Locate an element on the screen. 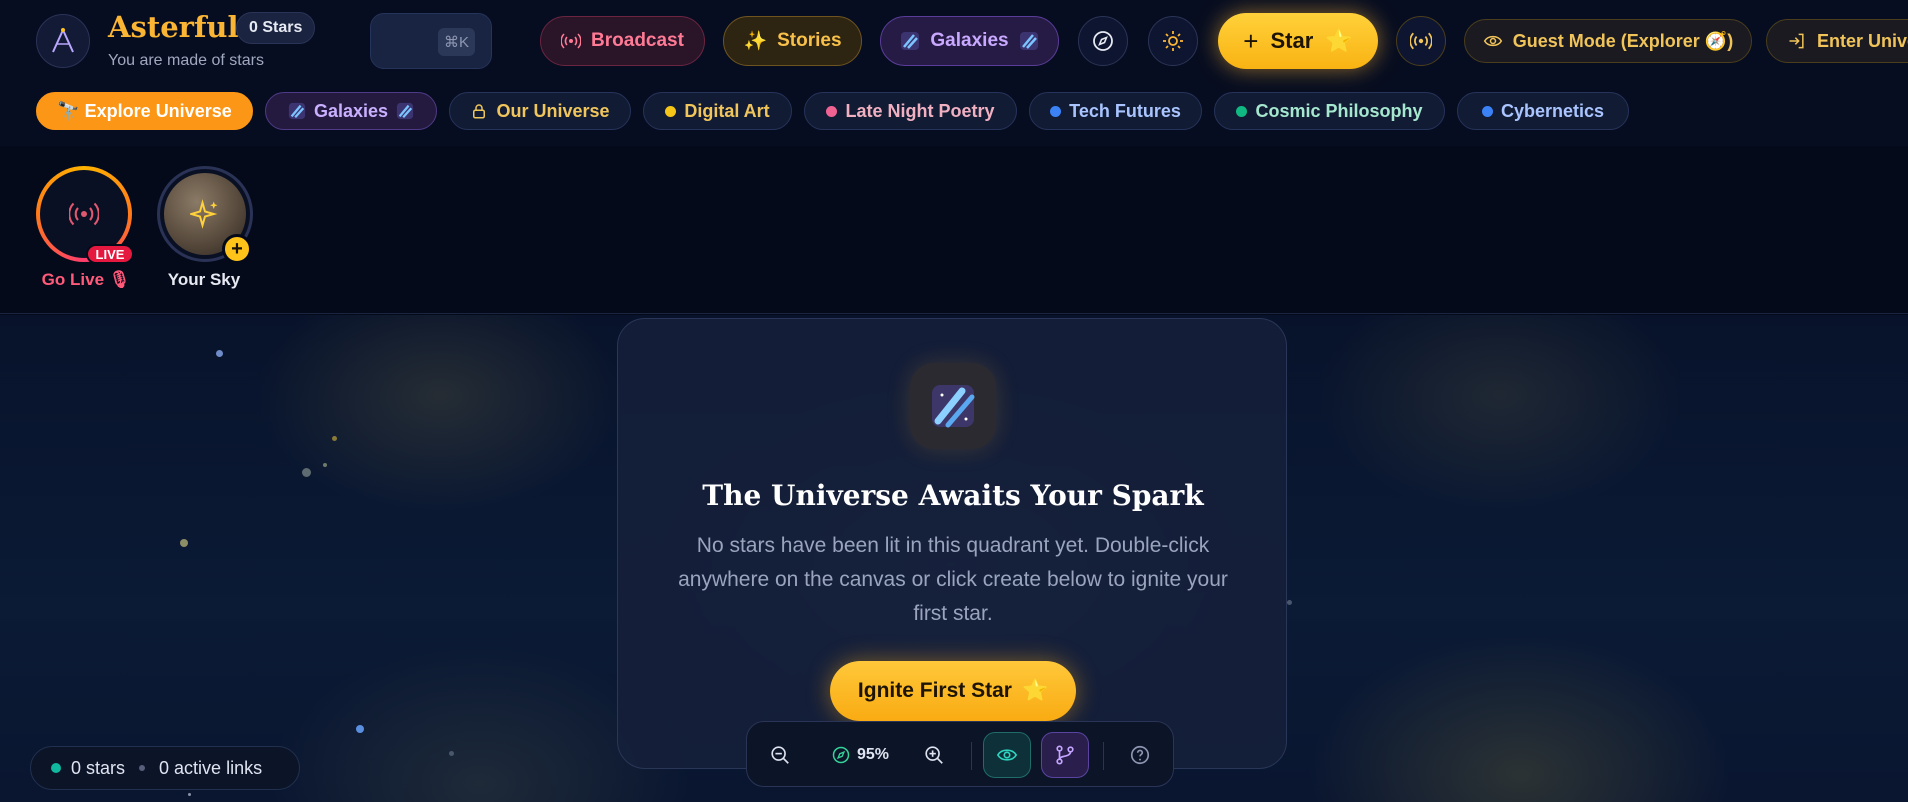  enter-universe-button: Enter Universe is located at coordinates (1837, 41).